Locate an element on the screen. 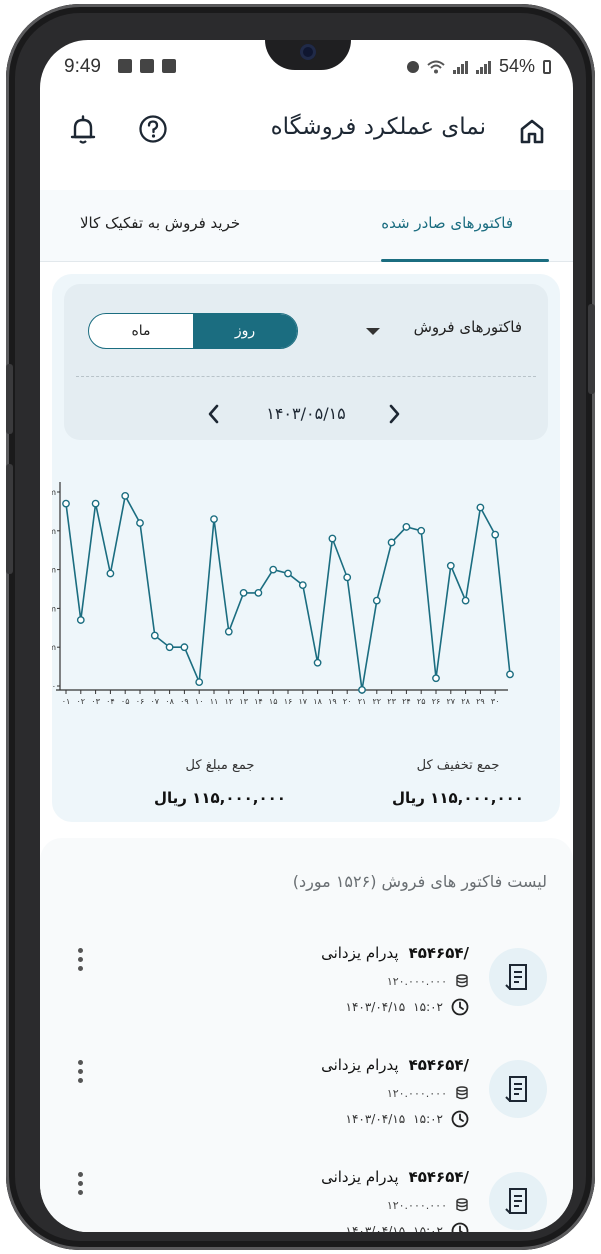 The image size is (601, 1254). x-tick-label: ۱۹ is located at coordinates (332, 701).